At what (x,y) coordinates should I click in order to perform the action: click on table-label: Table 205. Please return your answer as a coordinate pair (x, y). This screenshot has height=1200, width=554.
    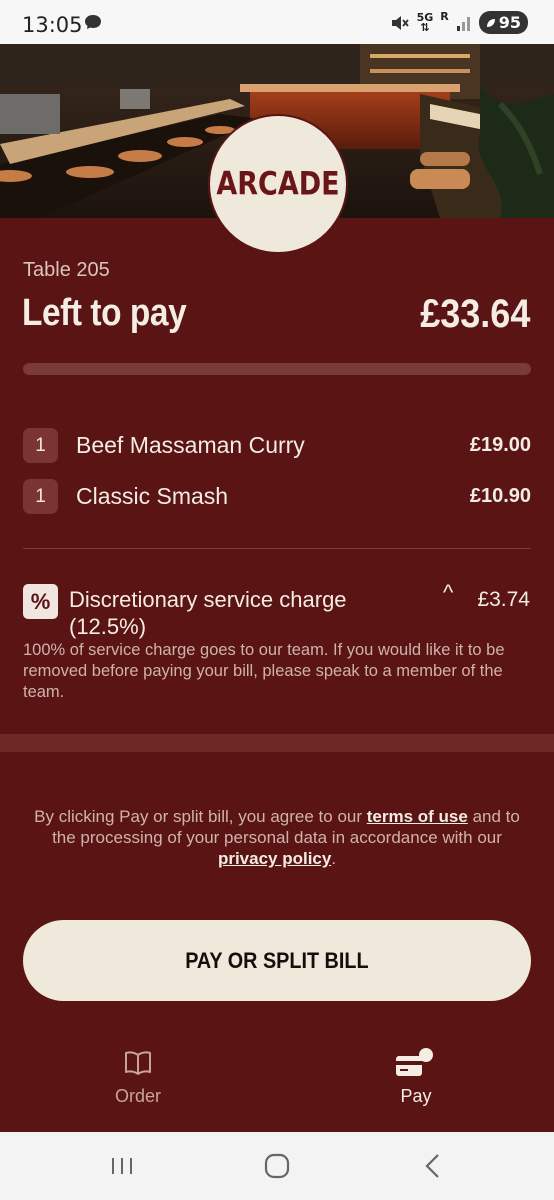
    Looking at the image, I should click on (66, 270).